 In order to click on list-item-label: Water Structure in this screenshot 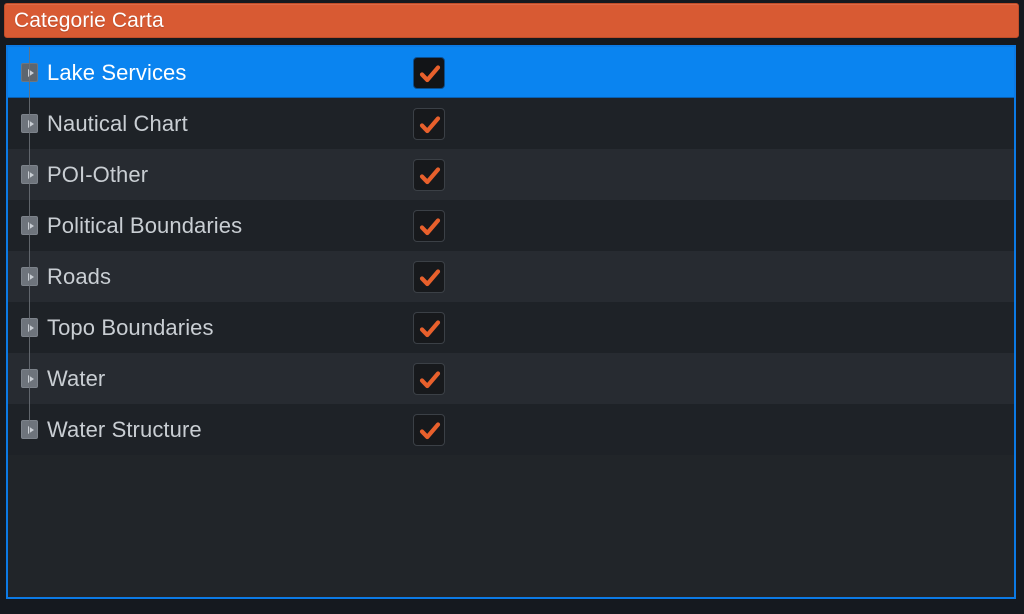, I will do `click(124, 429)`.